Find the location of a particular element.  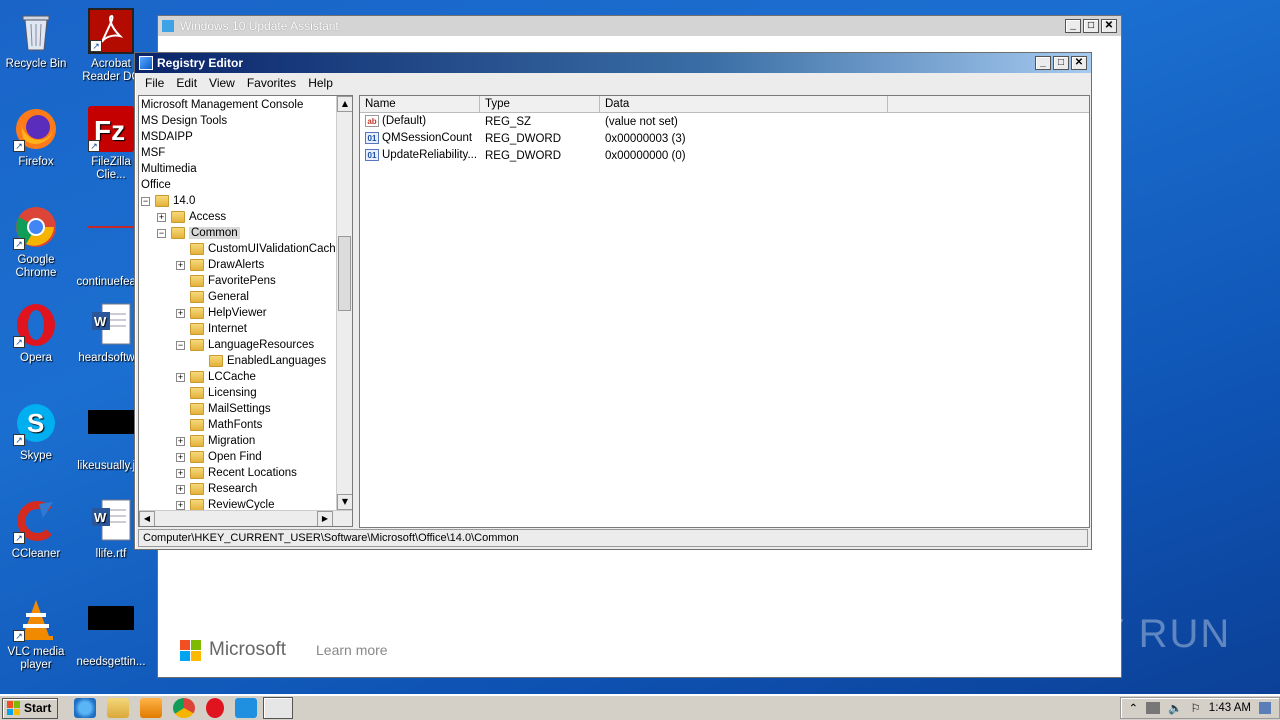

tree-item: + LCCache is located at coordinates (216, 377).